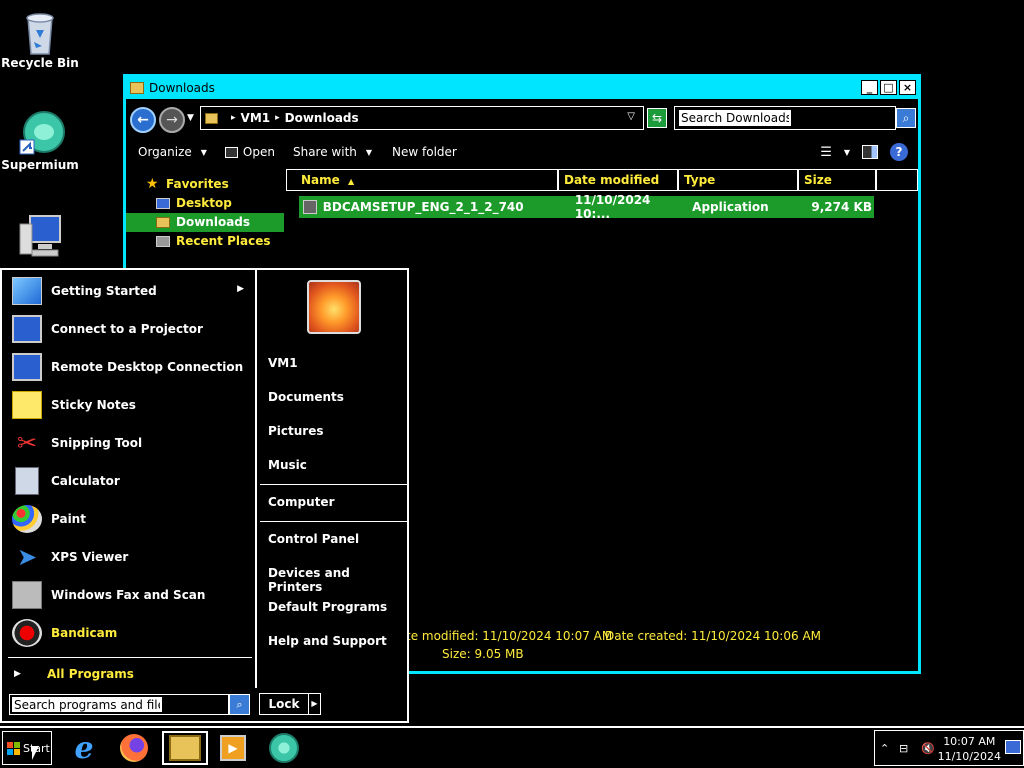 This screenshot has height=768, width=1024. I want to click on column-header-name: Name ▲, so click(422, 180).